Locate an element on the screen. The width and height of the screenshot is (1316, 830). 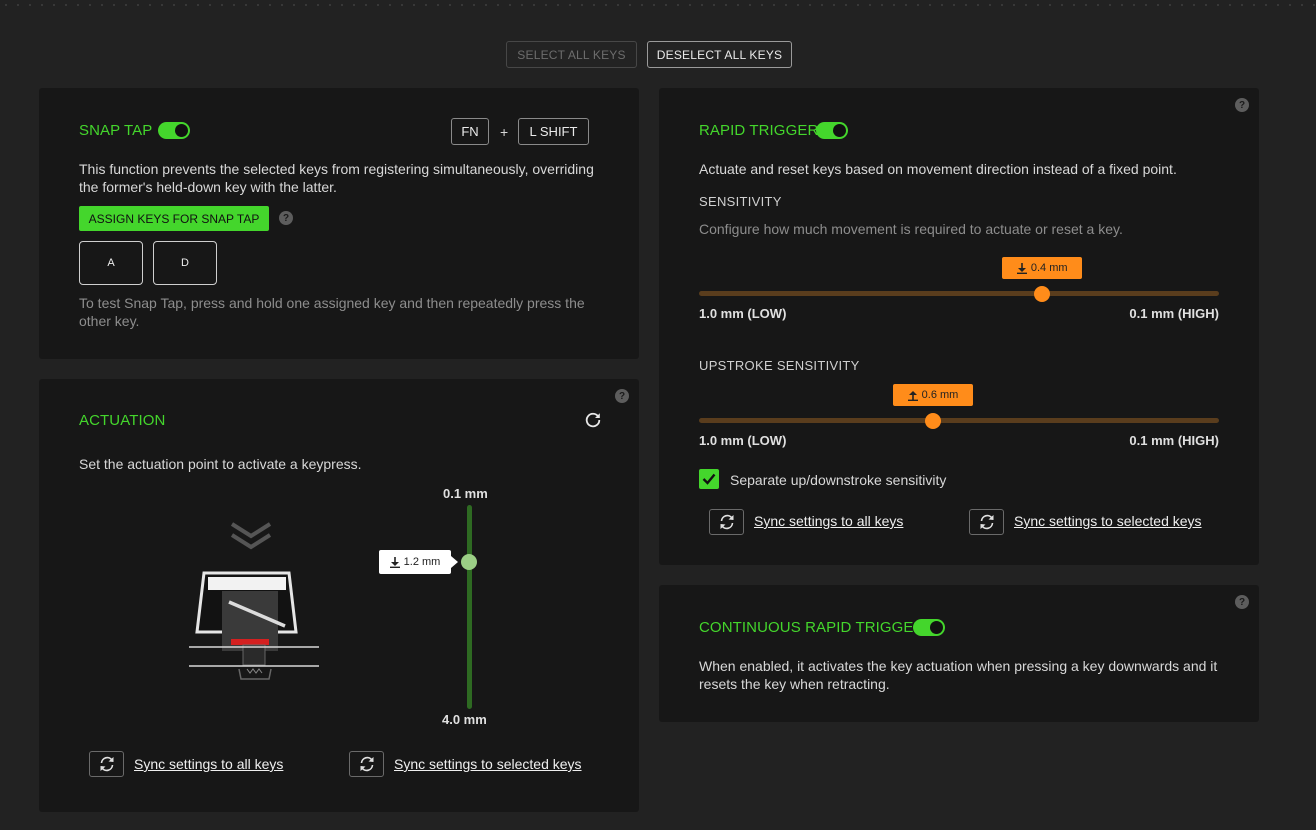
actuation-value-text: 1.2 mm is located at coordinates (422, 562).